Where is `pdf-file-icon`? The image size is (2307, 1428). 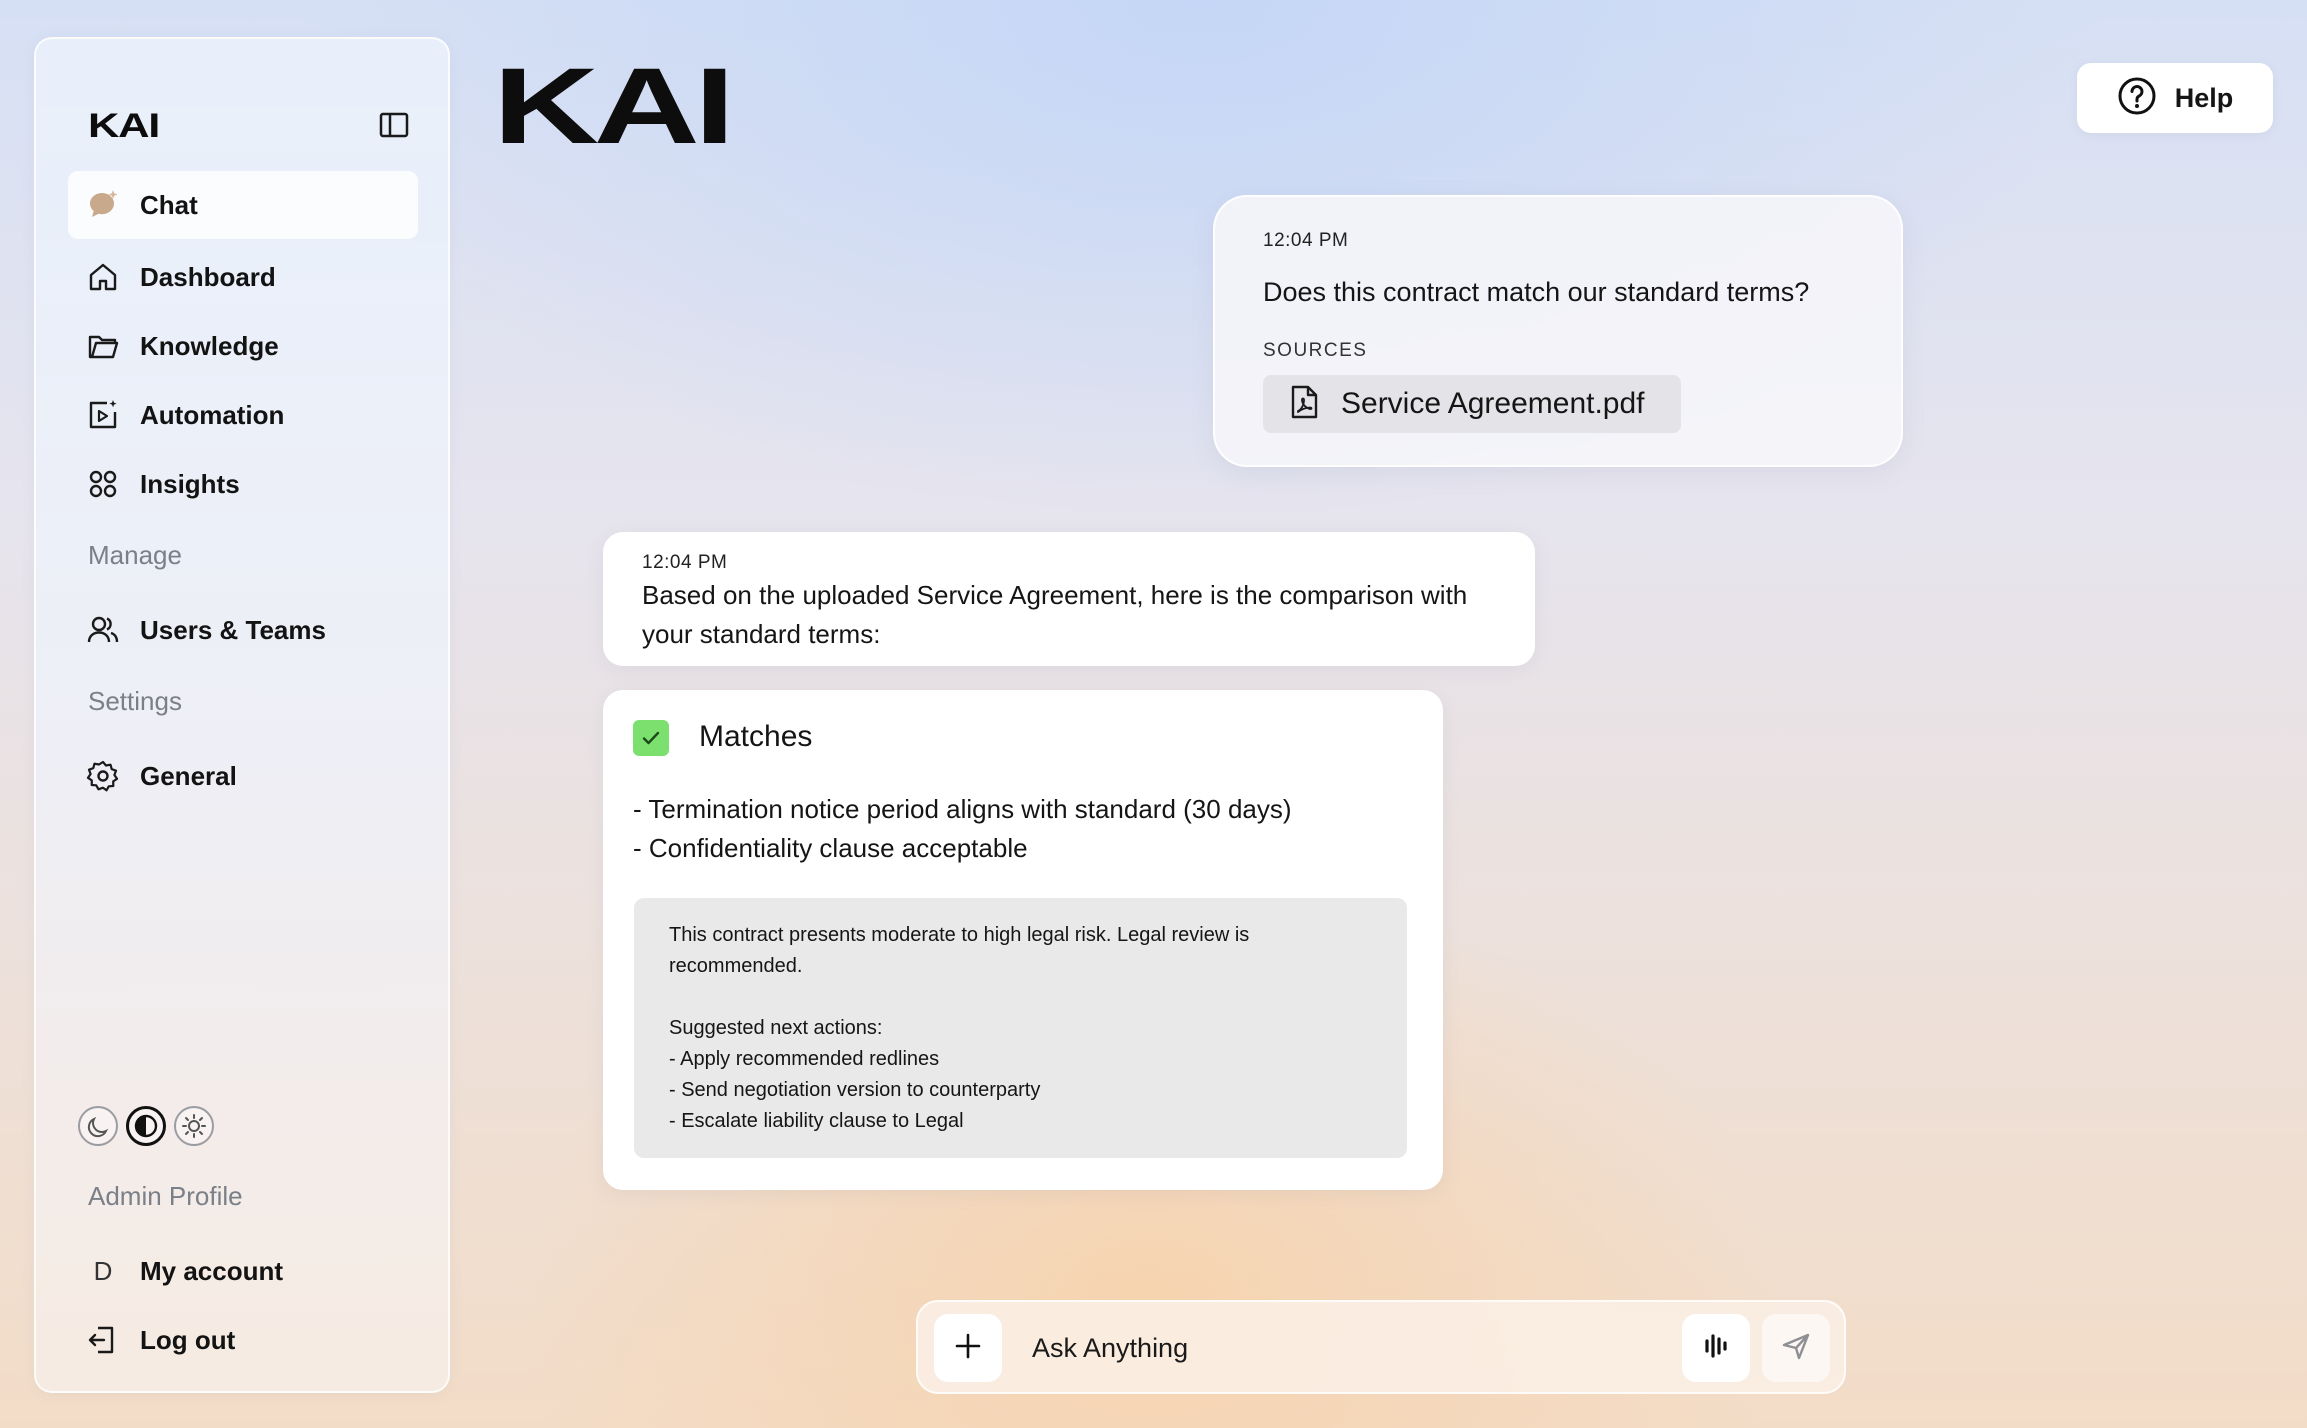
pdf-file-icon is located at coordinates (1304, 404).